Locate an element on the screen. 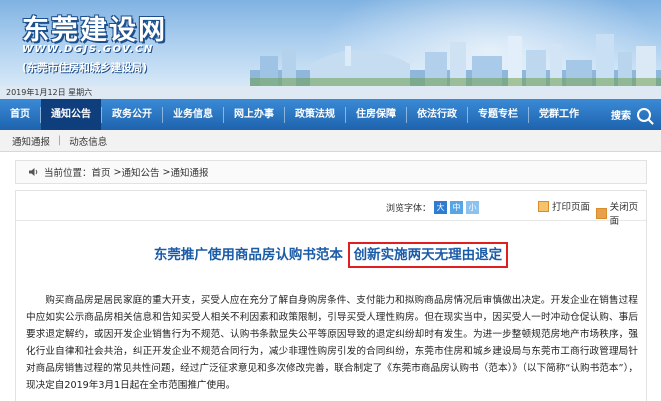 This screenshot has width=661, height=401. subnav-item-notifications: 通知通报 is located at coordinates (31, 141).